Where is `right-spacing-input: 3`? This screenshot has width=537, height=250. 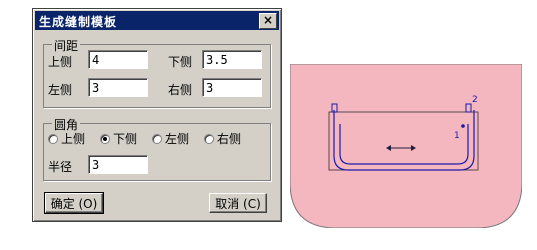
right-spacing-input: 3 is located at coordinates (232, 87).